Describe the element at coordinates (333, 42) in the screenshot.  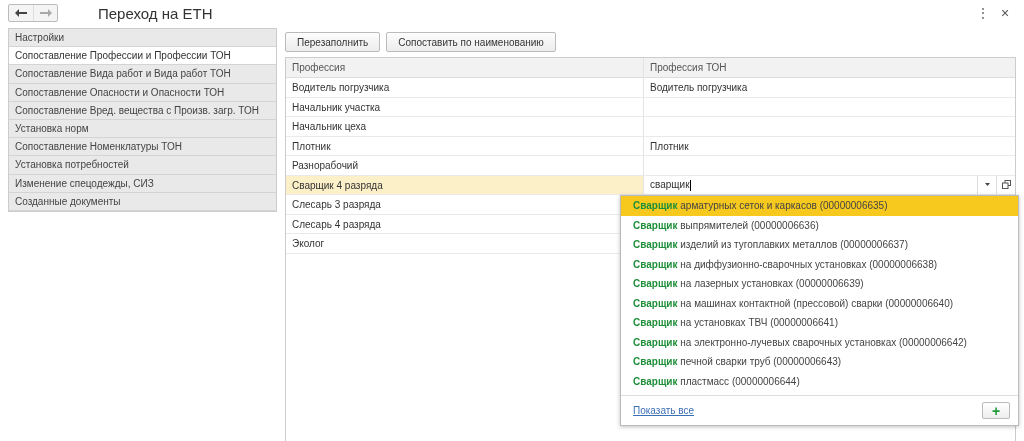
I see `toolbar-button: Перезаполнить` at that location.